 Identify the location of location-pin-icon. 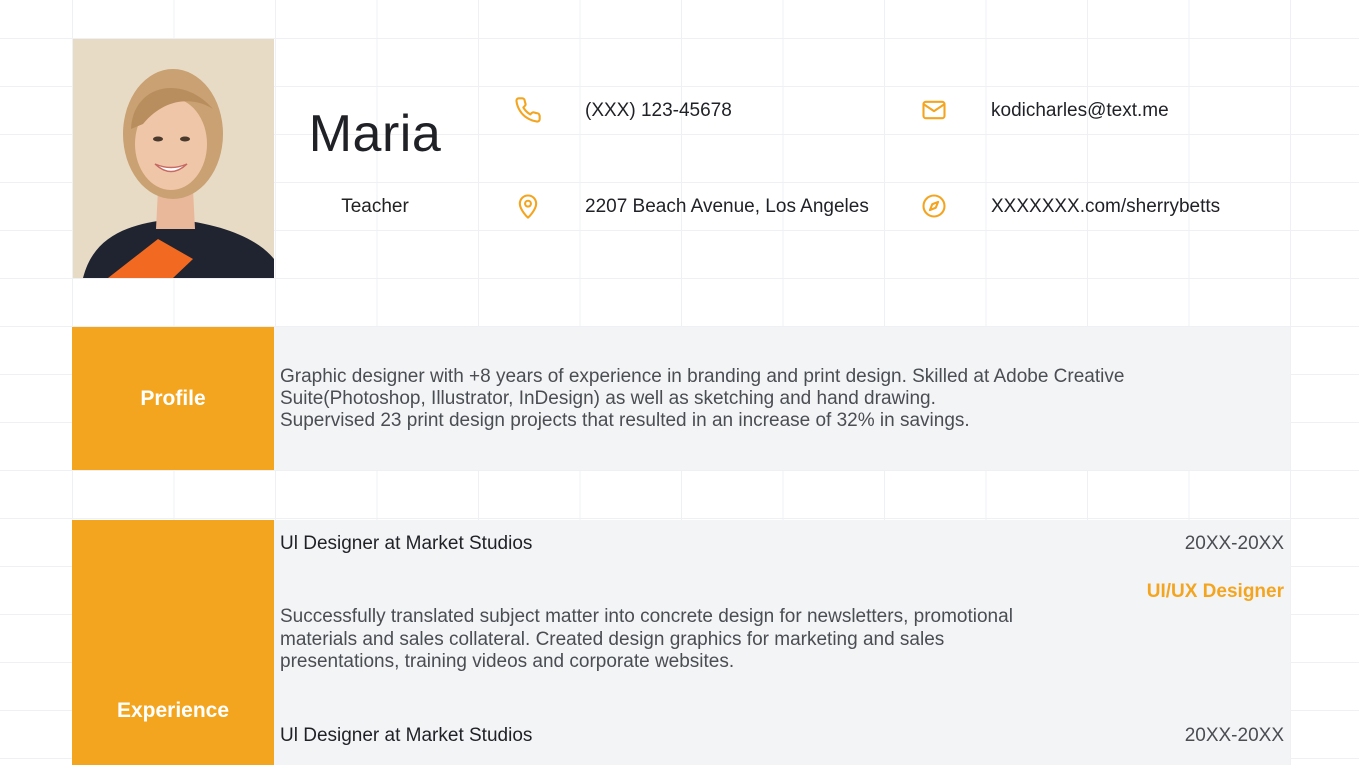
(528, 206).